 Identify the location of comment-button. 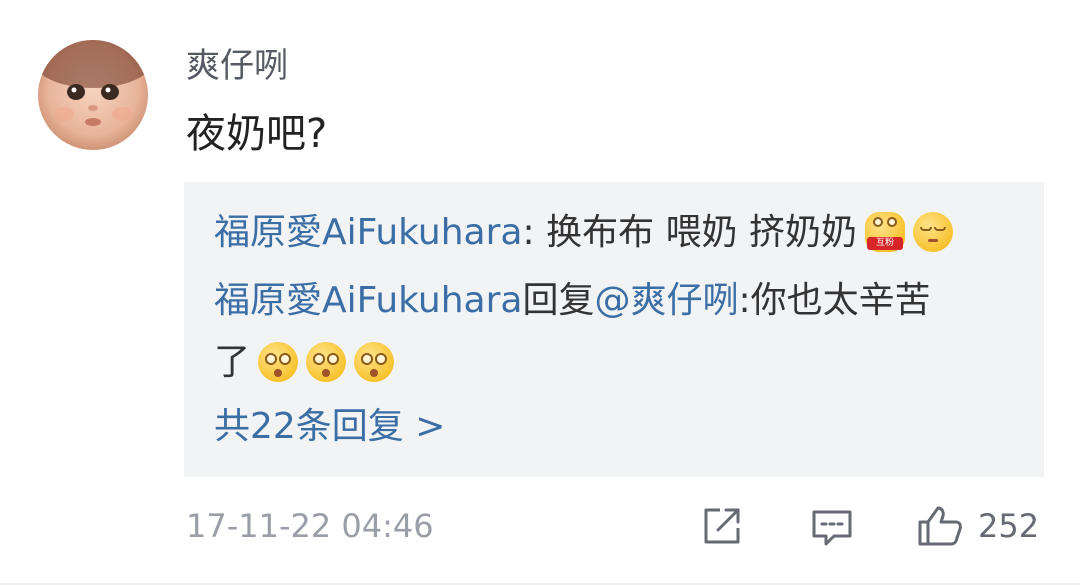
(832, 526).